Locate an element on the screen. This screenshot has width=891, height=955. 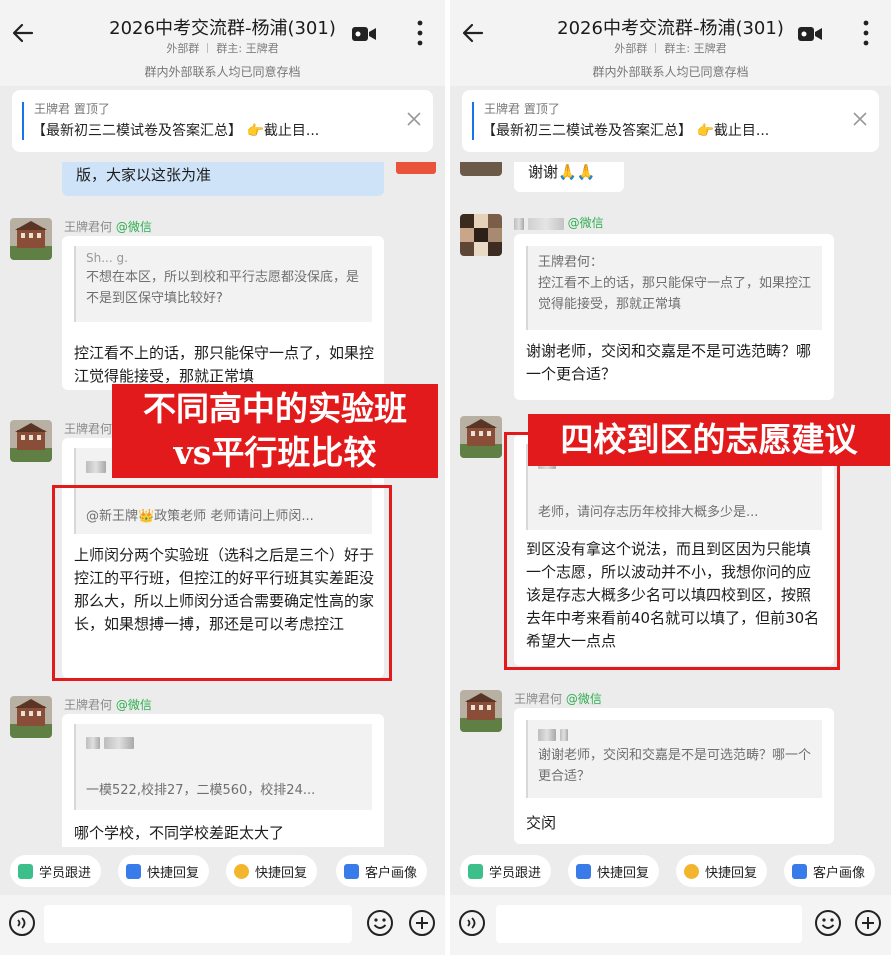
message-bubble: 谢谢🙏🙏 is located at coordinates (569, 177).